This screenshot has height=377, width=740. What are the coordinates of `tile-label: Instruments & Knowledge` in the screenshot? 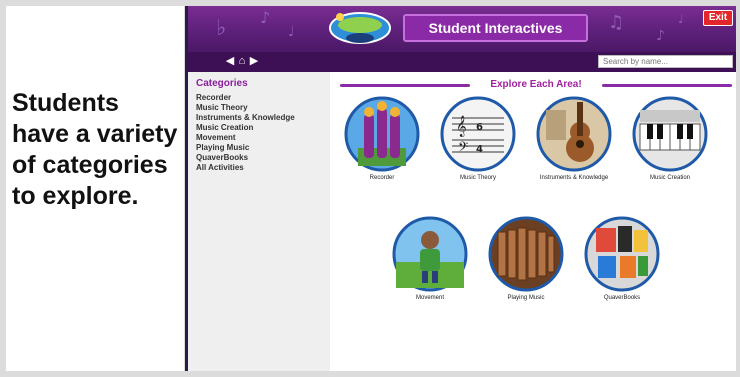 It's located at (574, 178).